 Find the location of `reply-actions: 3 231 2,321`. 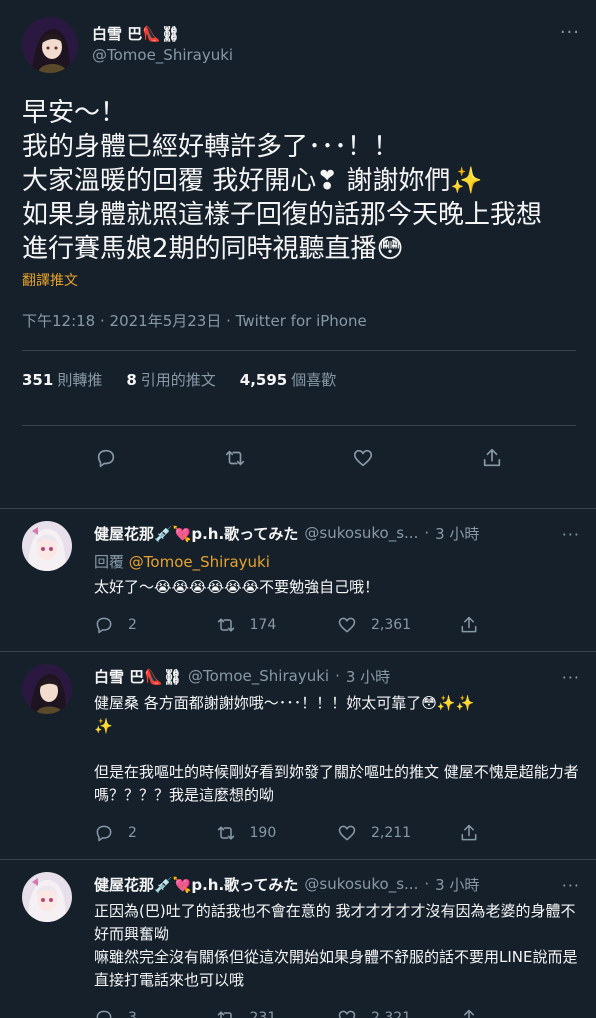

reply-actions: 3 231 2,321 is located at coordinates (337, 1005).